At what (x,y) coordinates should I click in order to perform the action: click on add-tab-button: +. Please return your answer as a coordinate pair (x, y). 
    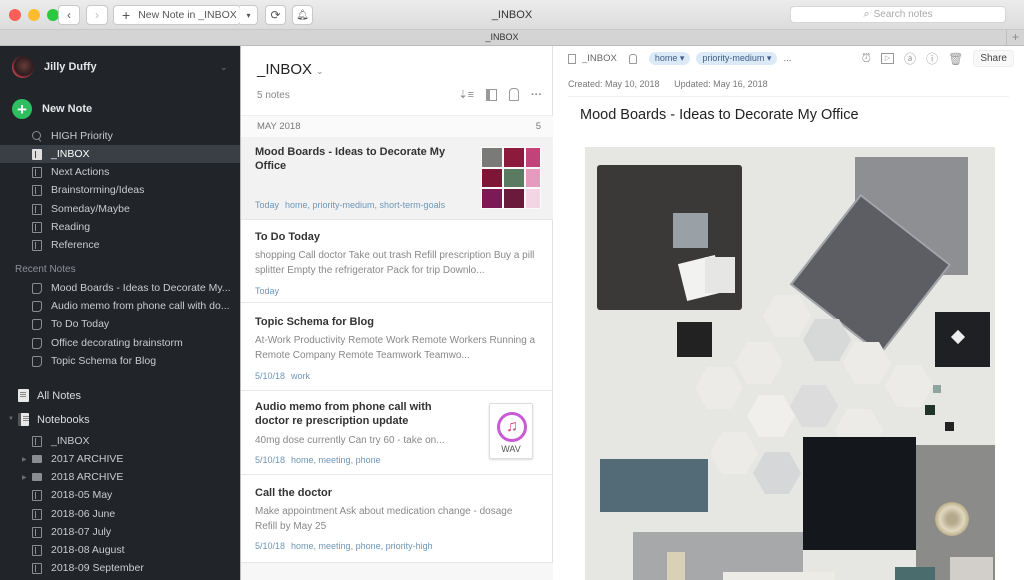
    Looking at the image, I should click on (1015, 37).